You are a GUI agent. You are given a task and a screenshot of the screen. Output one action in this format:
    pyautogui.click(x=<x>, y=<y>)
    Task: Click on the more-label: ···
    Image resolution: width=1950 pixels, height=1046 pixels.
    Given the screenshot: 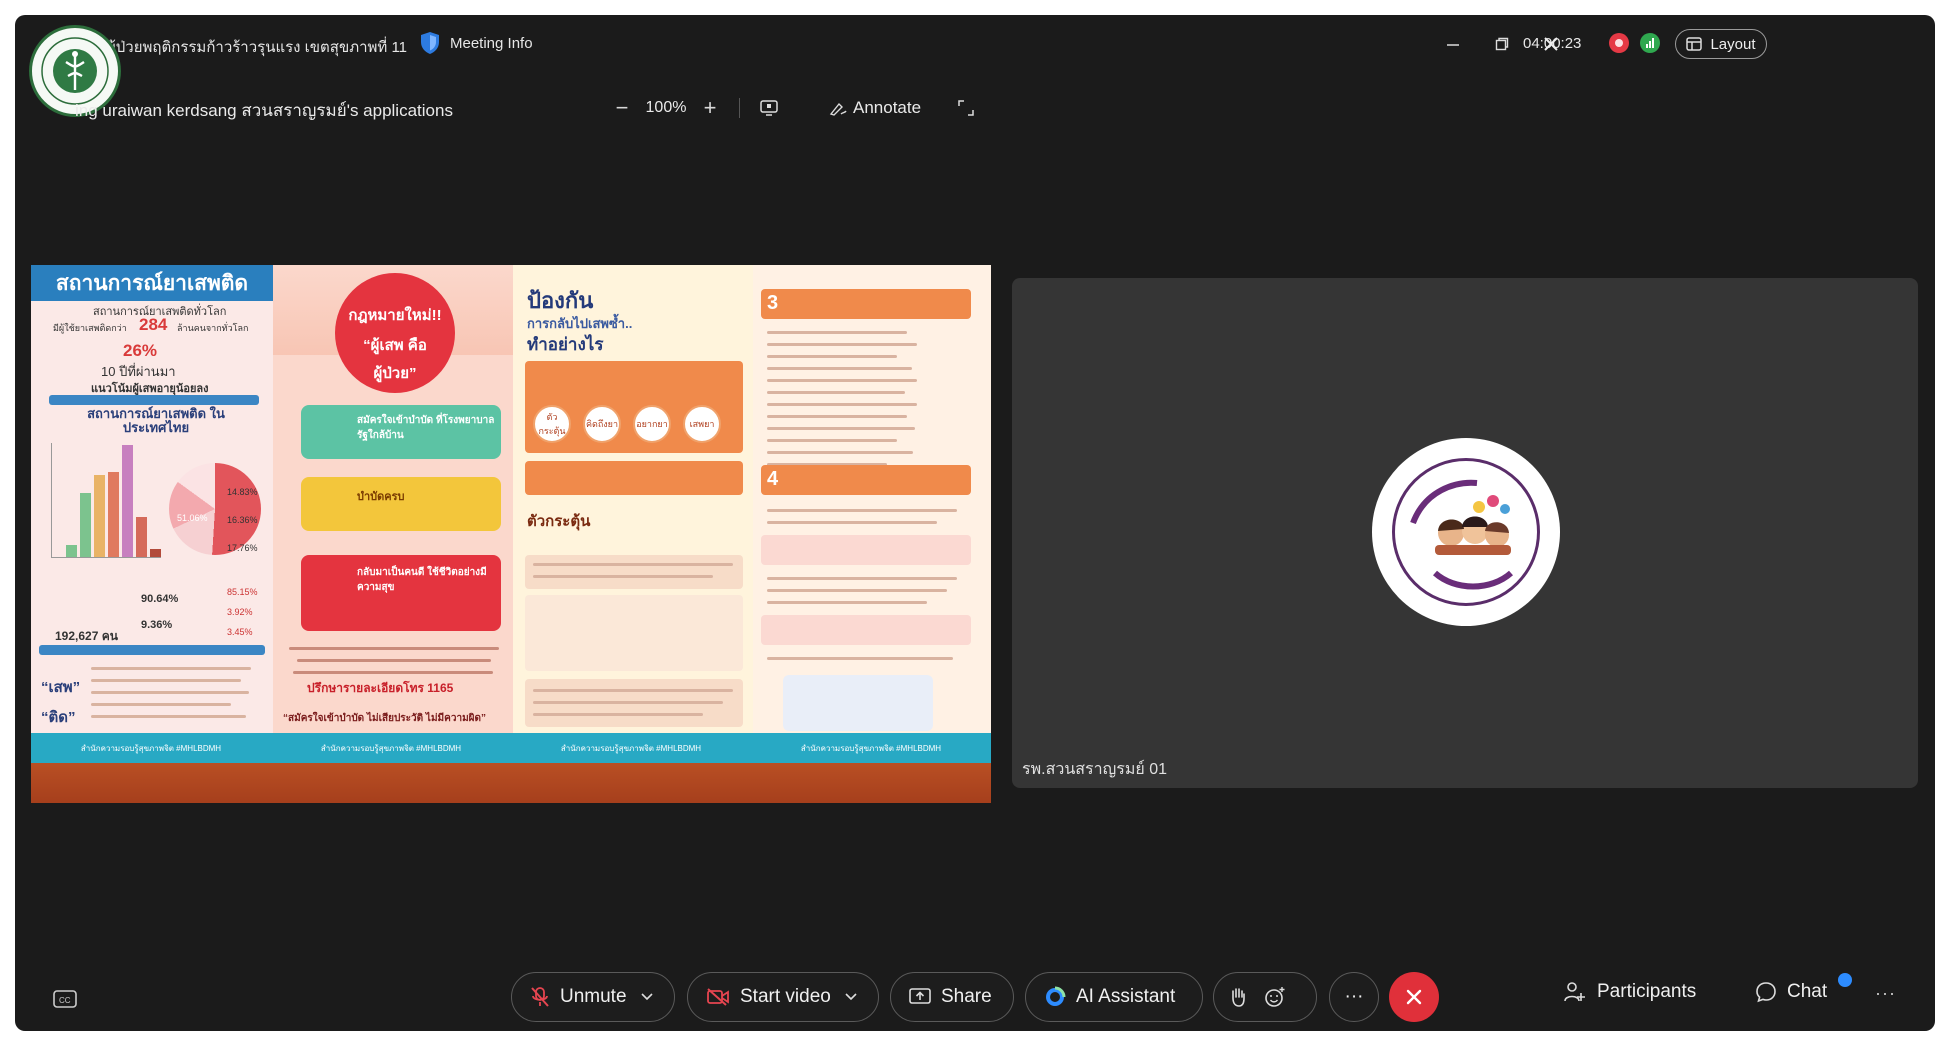 What is the action you would take?
    pyautogui.click(x=1354, y=996)
    